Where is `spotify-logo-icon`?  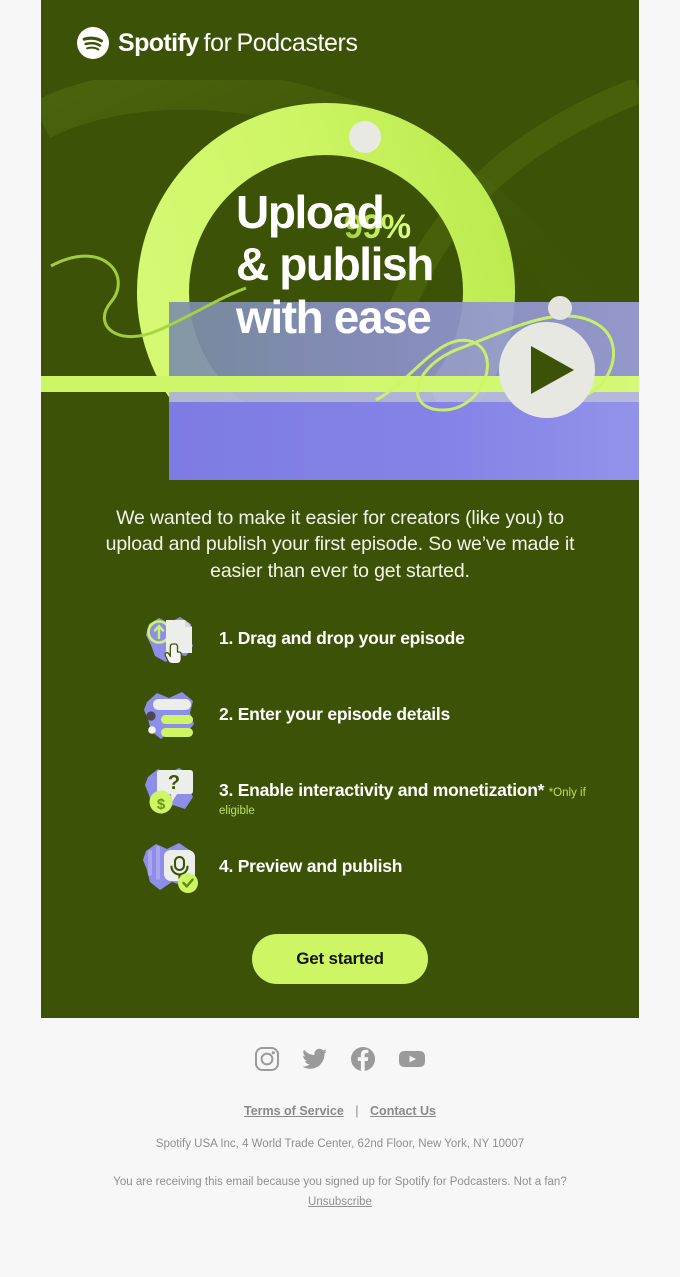
spotify-logo-icon is located at coordinates (93, 43).